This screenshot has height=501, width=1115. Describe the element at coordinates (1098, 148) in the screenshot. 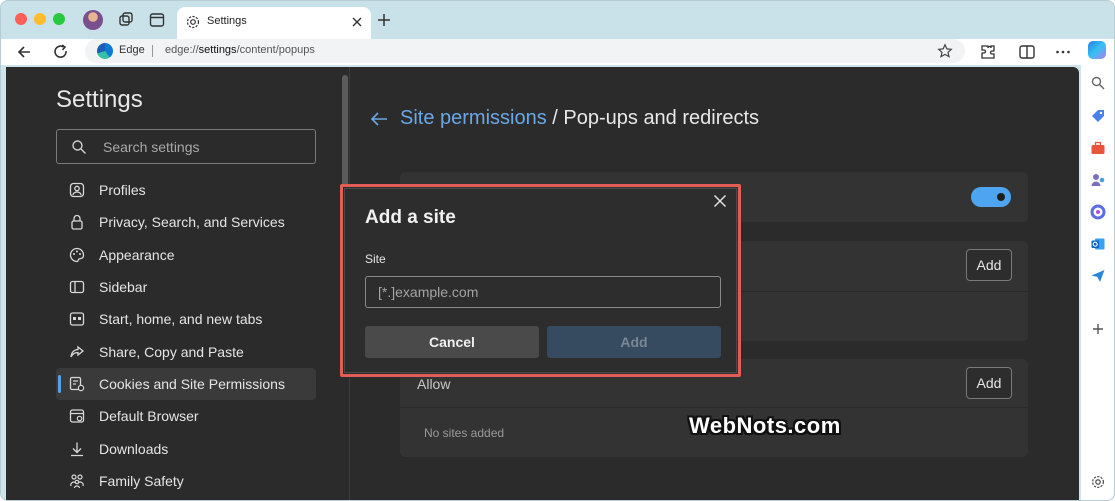

I see `tools-icon` at that location.